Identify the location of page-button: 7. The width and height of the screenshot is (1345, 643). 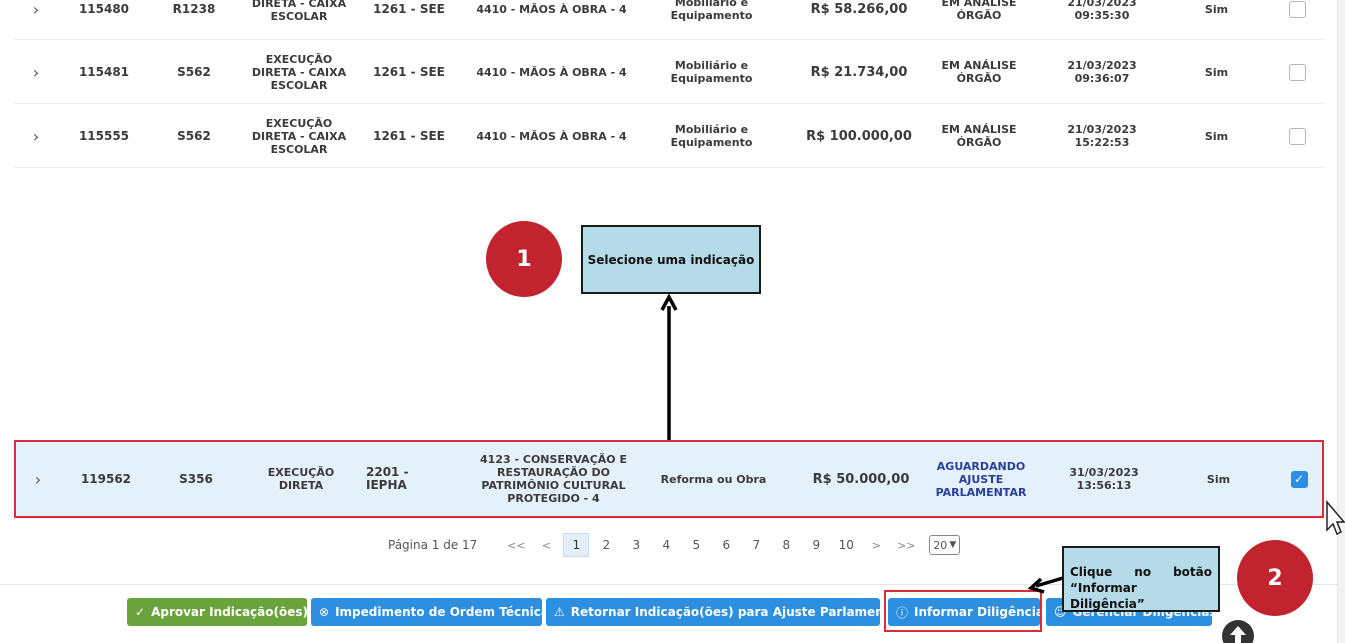
(756, 545).